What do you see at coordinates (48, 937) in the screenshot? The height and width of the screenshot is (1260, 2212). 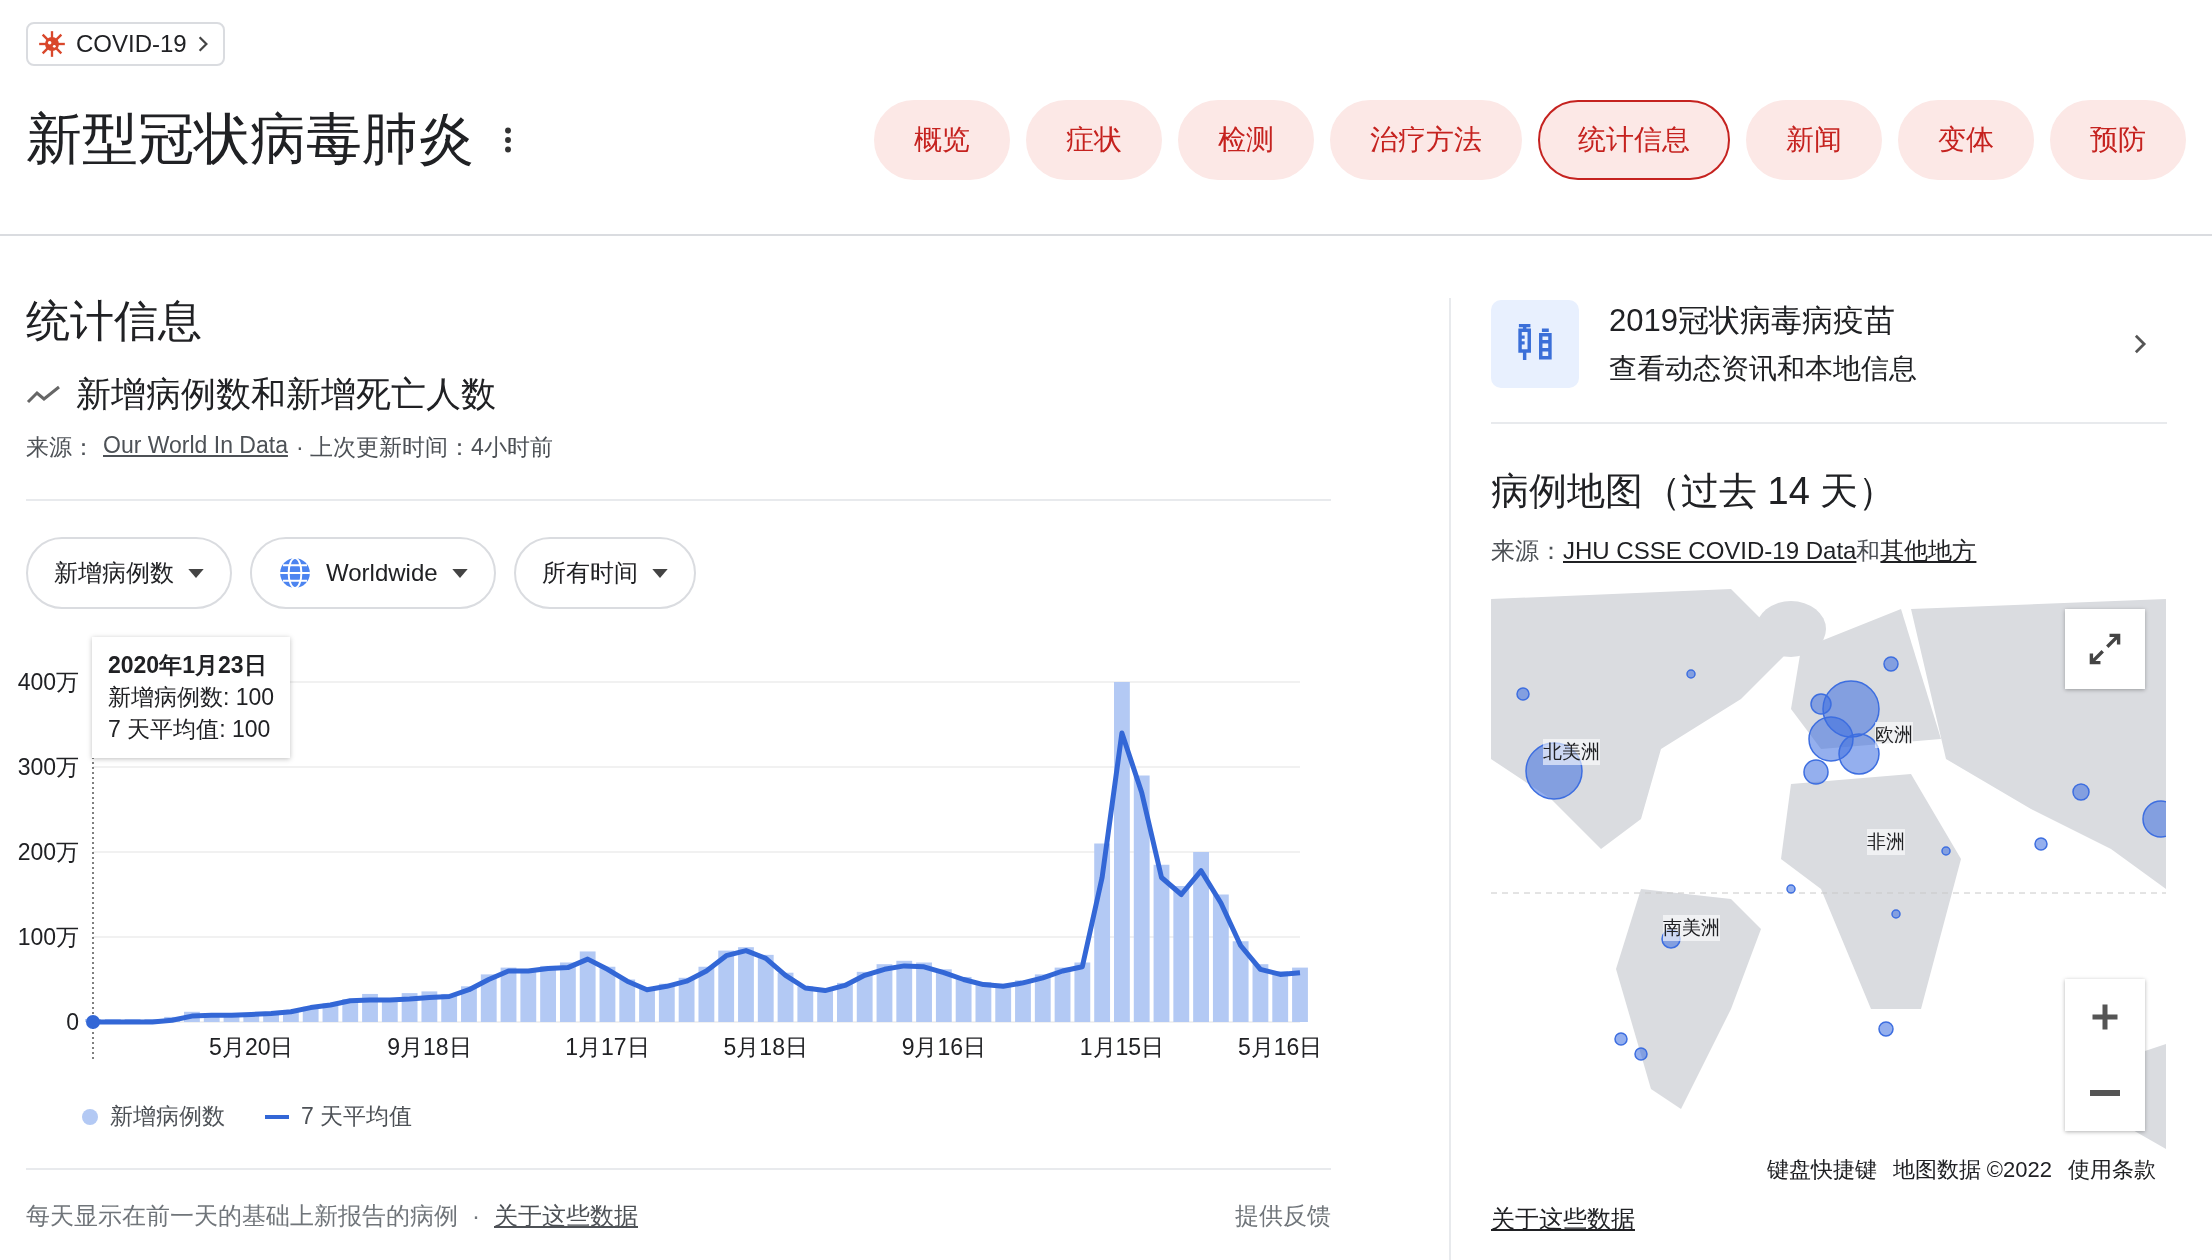 I see `y-axis-label: 100万` at bounding box center [48, 937].